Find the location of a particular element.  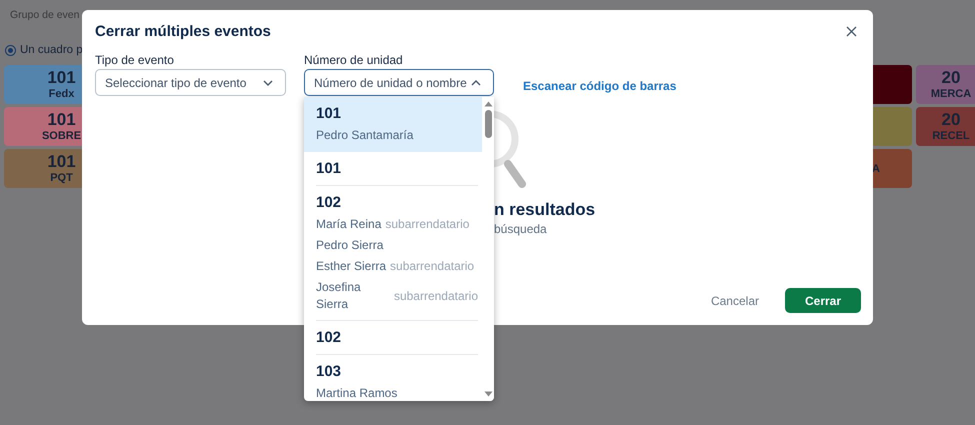

resident-name: Josefina Sierra is located at coordinates (339, 296).